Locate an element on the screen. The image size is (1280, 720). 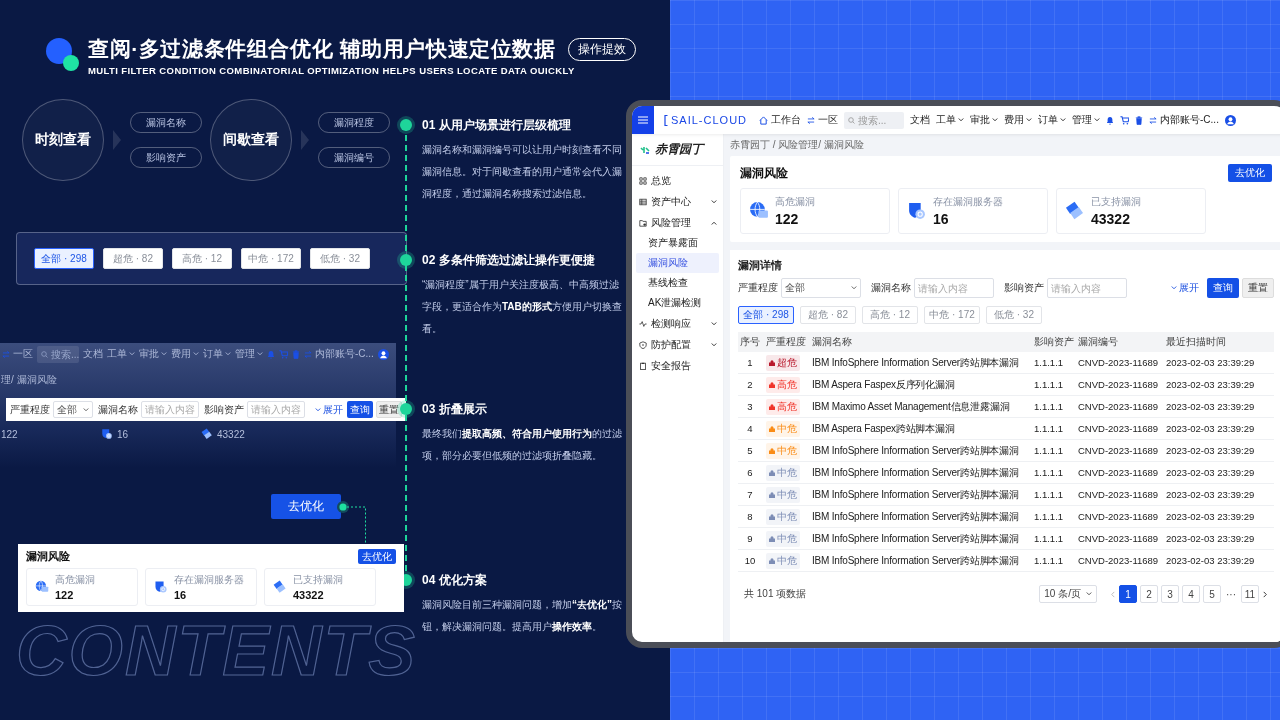
clipboard-icon is located at coordinates (643, 365).